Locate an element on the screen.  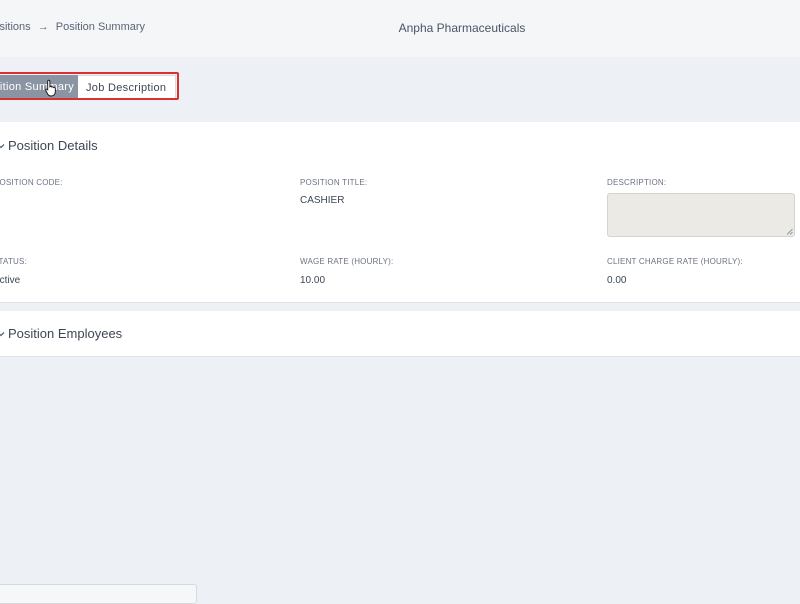
client-charge-rate-value: 0.00 is located at coordinates (617, 280).